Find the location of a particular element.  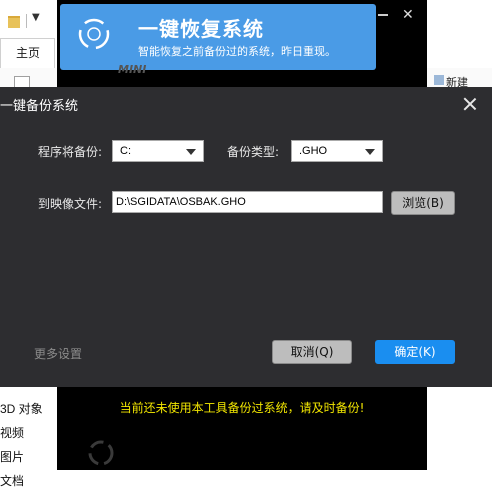

image-file-label: 到映像文件: is located at coordinates (70, 204).